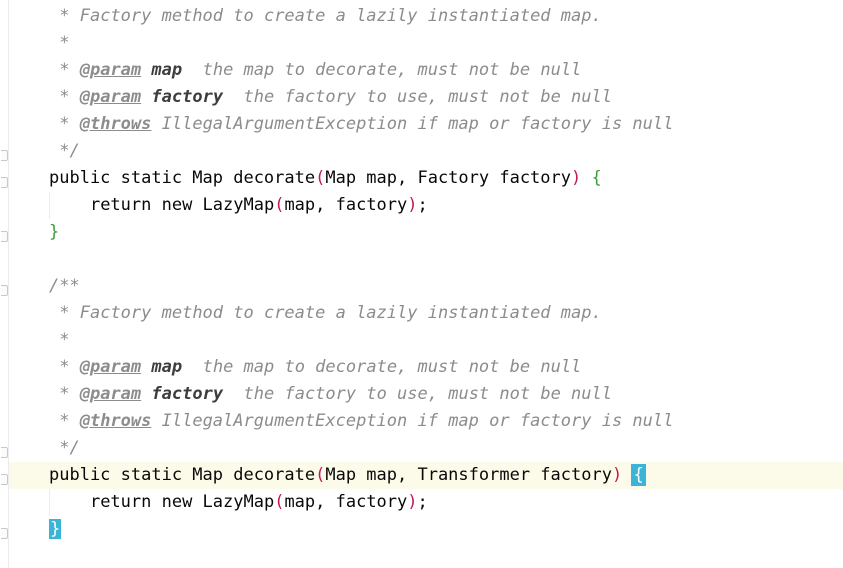  I want to click on editor-gutter, so click(4, 284).